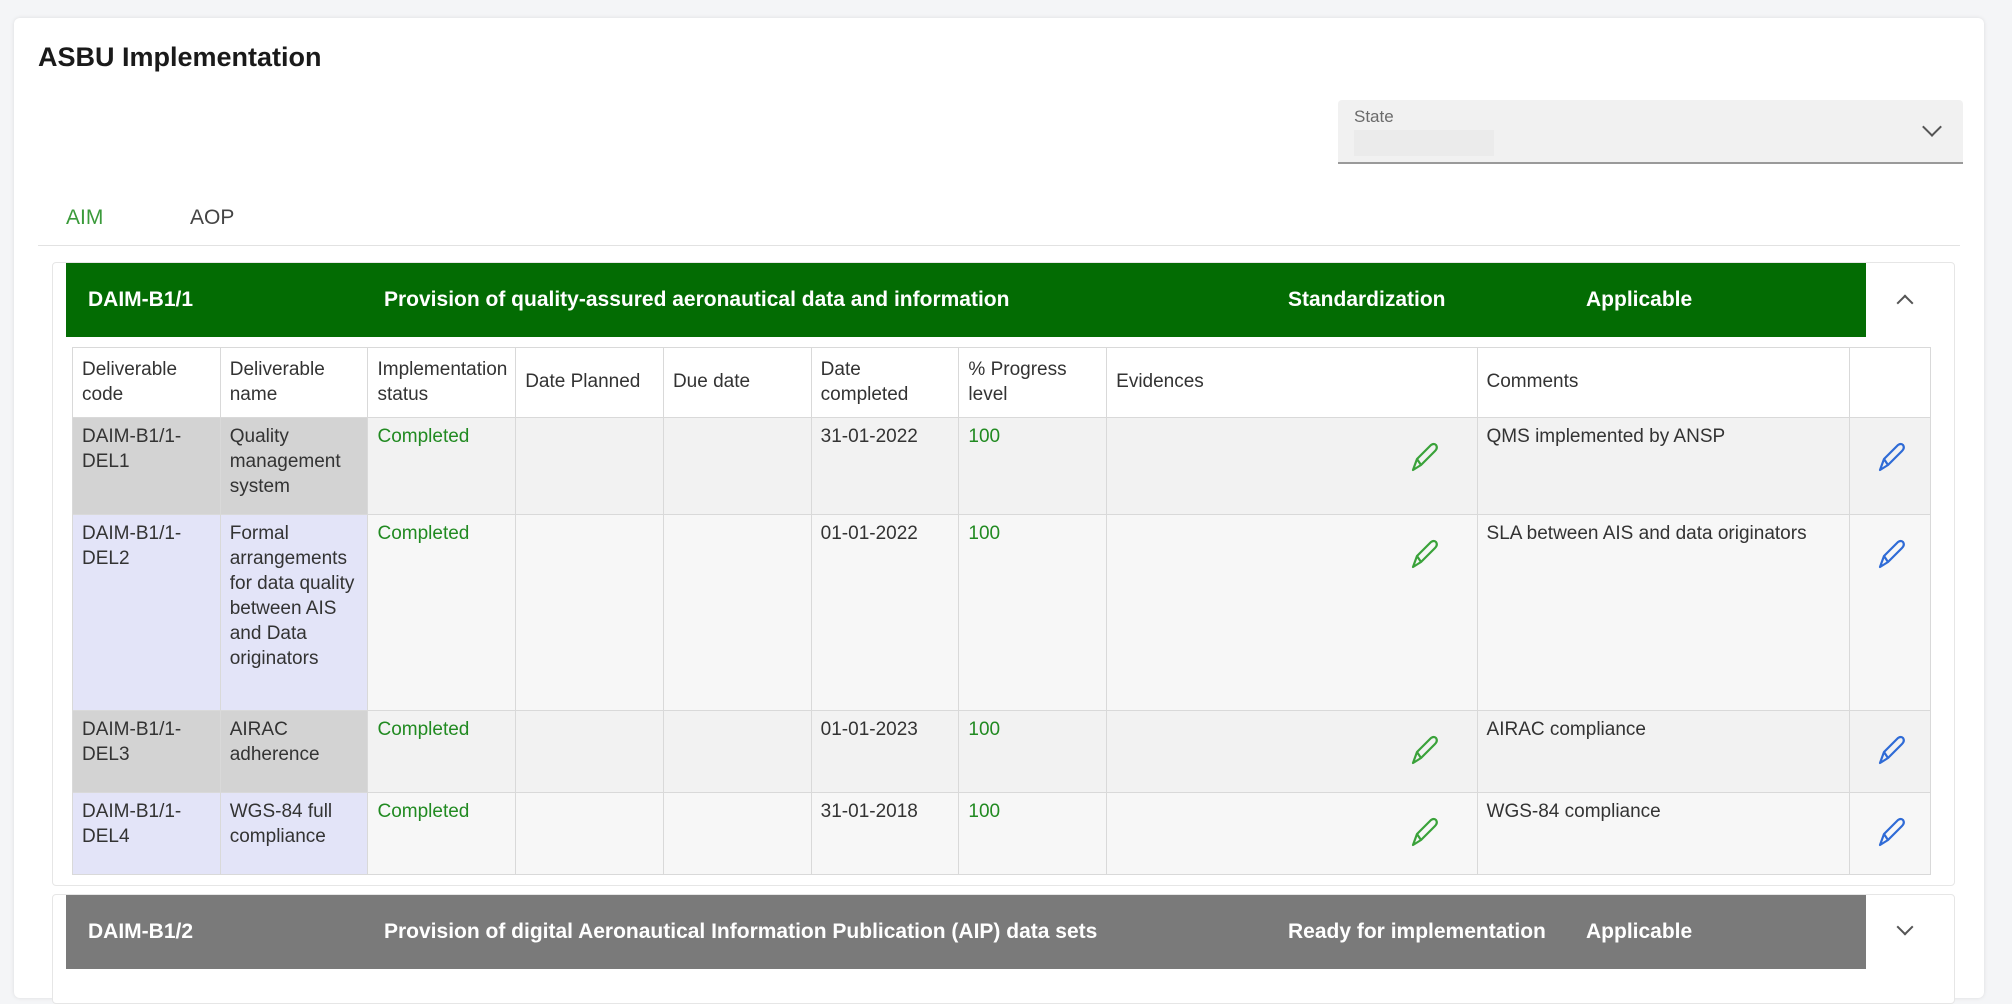 The height and width of the screenshot is (1004, 2012). I want to click on deliverable-name: WGS-84 full compliance, so click(294, 833).